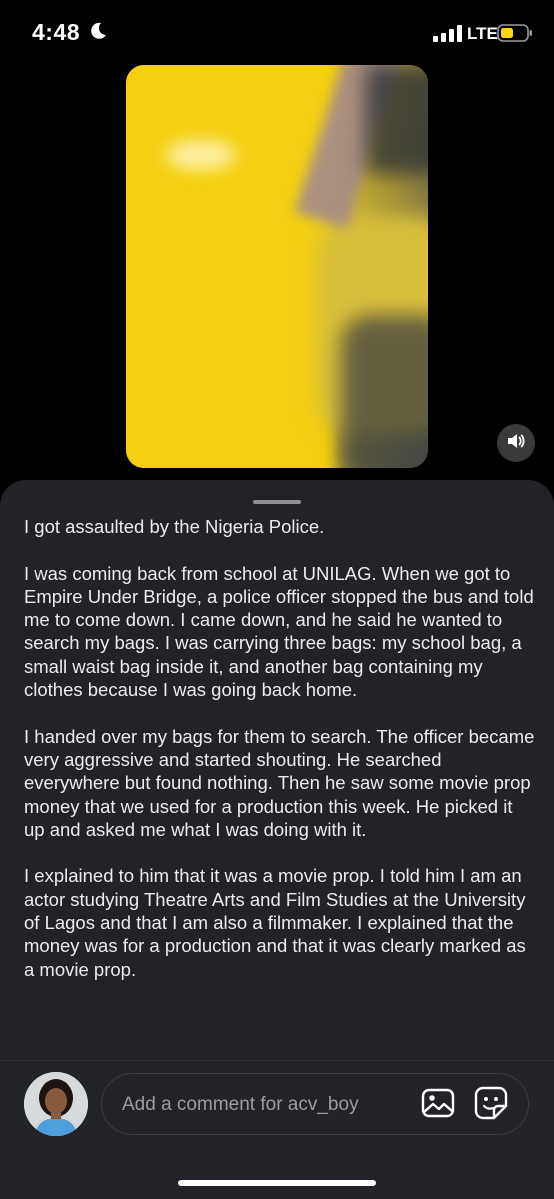 The image size is (554, 1199). Describe the element at coordinates (174, 526) in the screenshot. I see `caption-paragraph: I got assaulted by the Nigeria Police.` at that location.